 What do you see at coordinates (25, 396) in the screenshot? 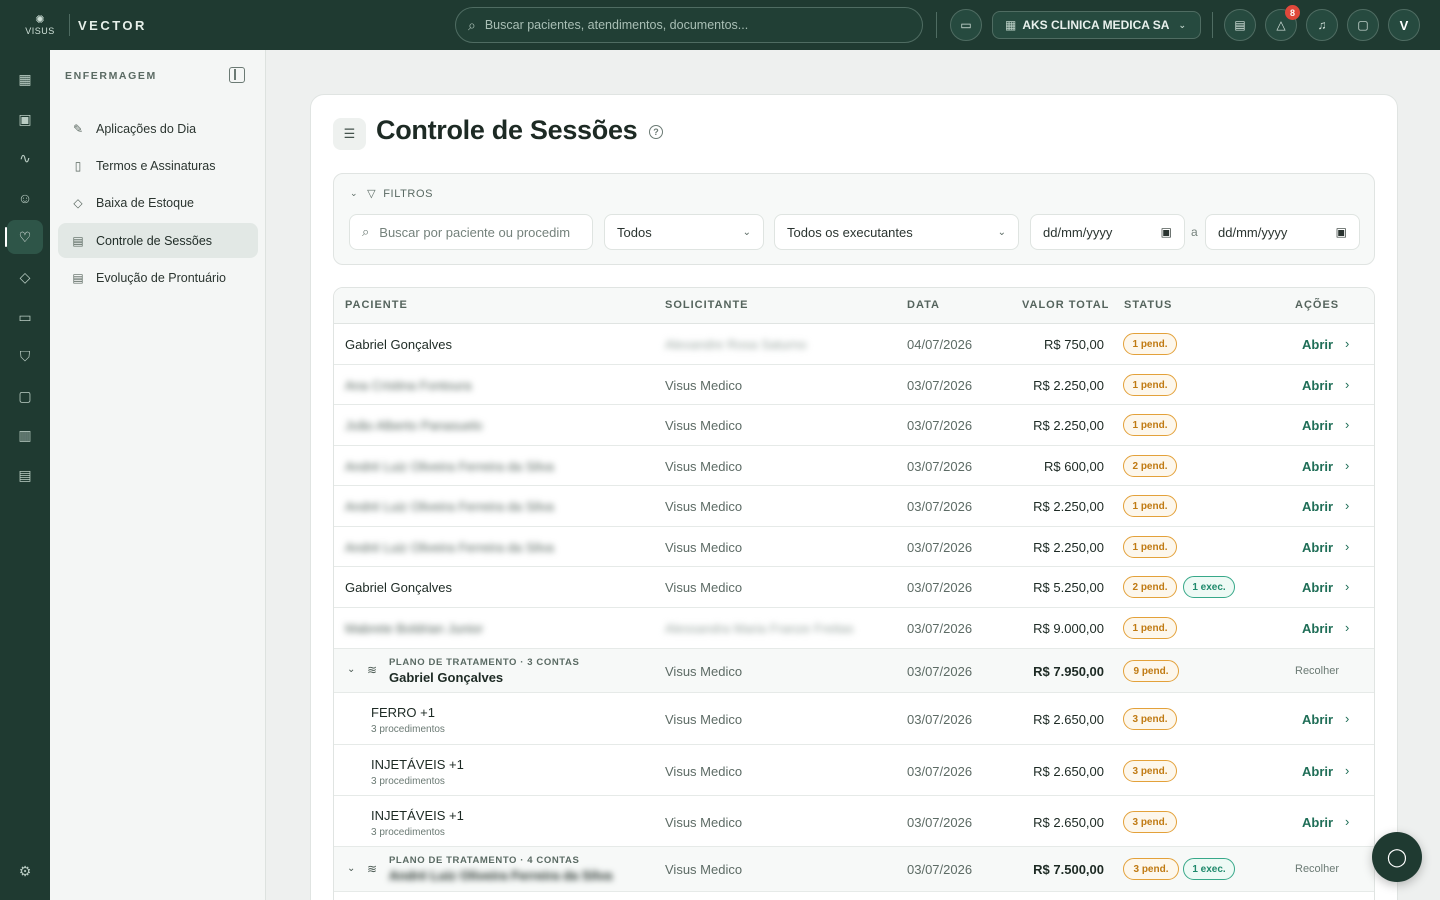
I see `rail-messages: ▢` at bounding box center [25, 396].